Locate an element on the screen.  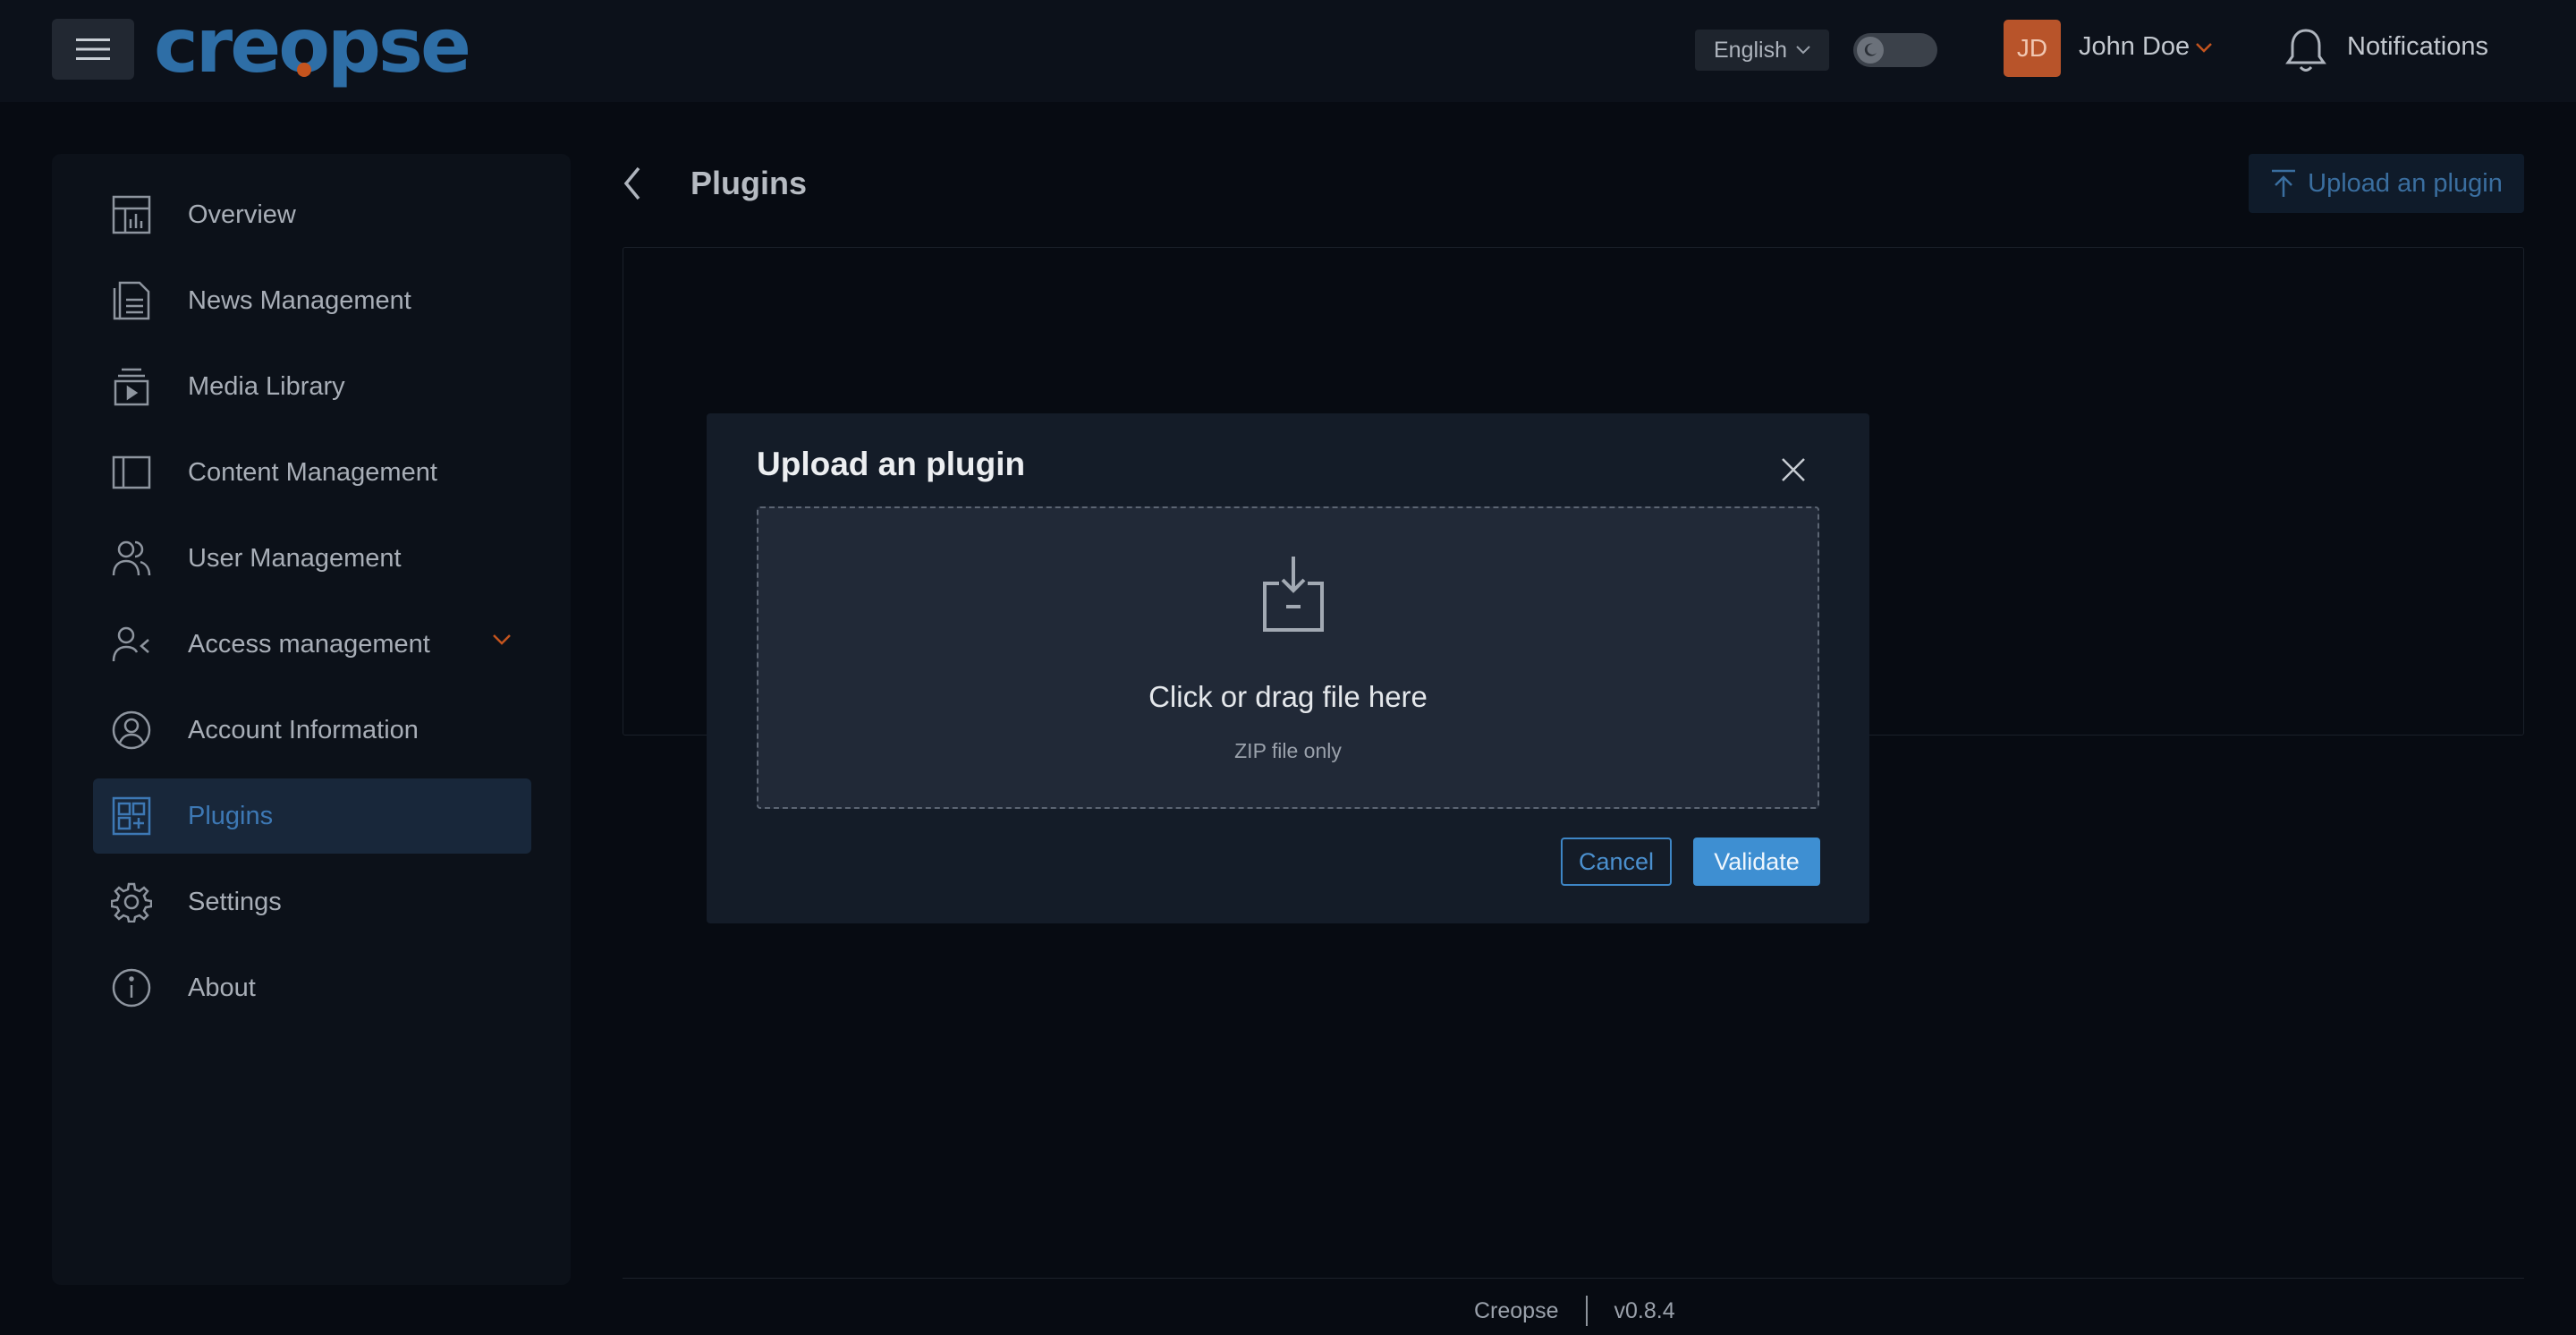
sidebar-item-label: Plugins is located at coordinates (231, 815).